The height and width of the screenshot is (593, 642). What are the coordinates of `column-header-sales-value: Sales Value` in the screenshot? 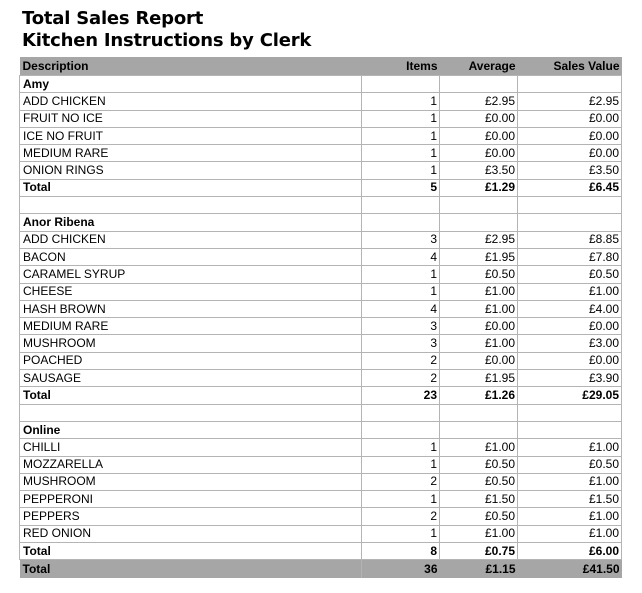 It's located at (569, 66).